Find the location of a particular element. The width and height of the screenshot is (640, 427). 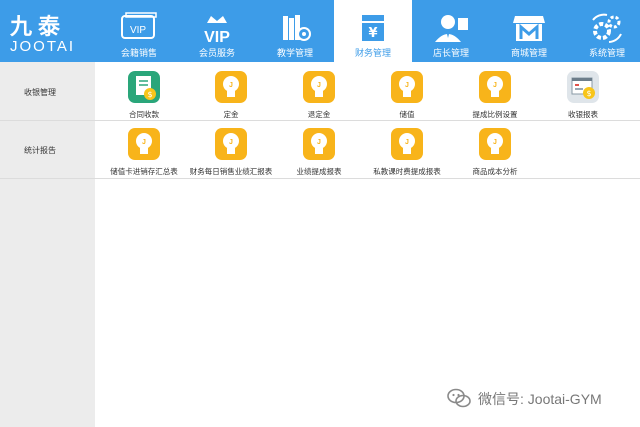

gears-icon is located at coordinates (607, 28).